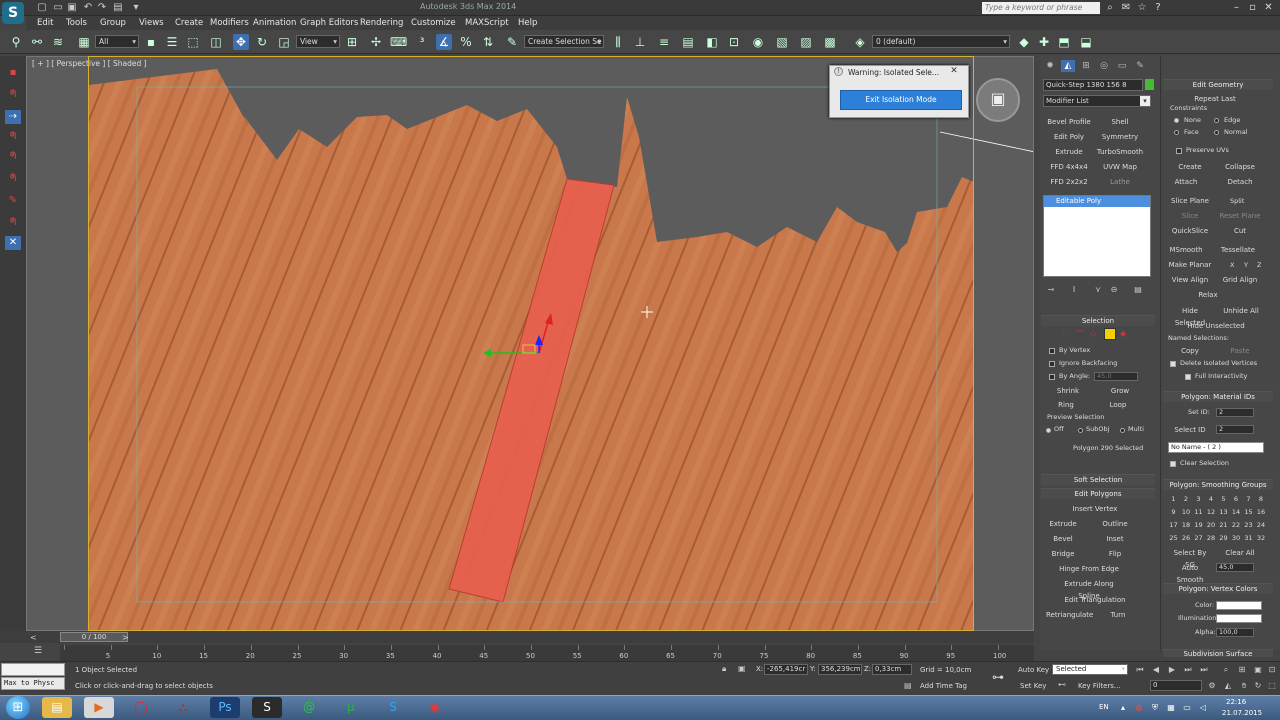 The height and width of the screenshot is (720, 1280). What do you see at coordinates (1198, 538) in the screenshot?
I see `smoothing-group-button: 27` at bounding box center [1198, 538].